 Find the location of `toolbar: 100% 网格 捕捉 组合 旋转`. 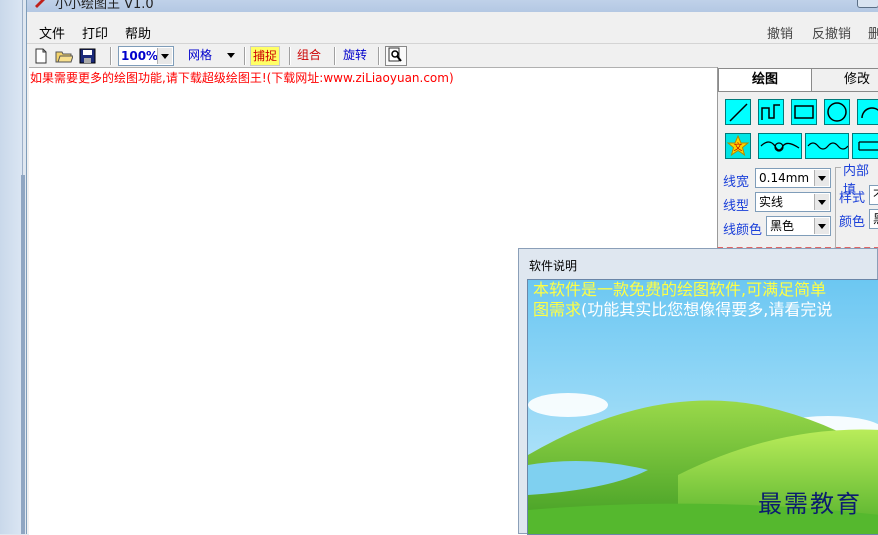

toolbar: 100% 网格 捕捉 组合 旋转 is located at coordinates (452, 55).